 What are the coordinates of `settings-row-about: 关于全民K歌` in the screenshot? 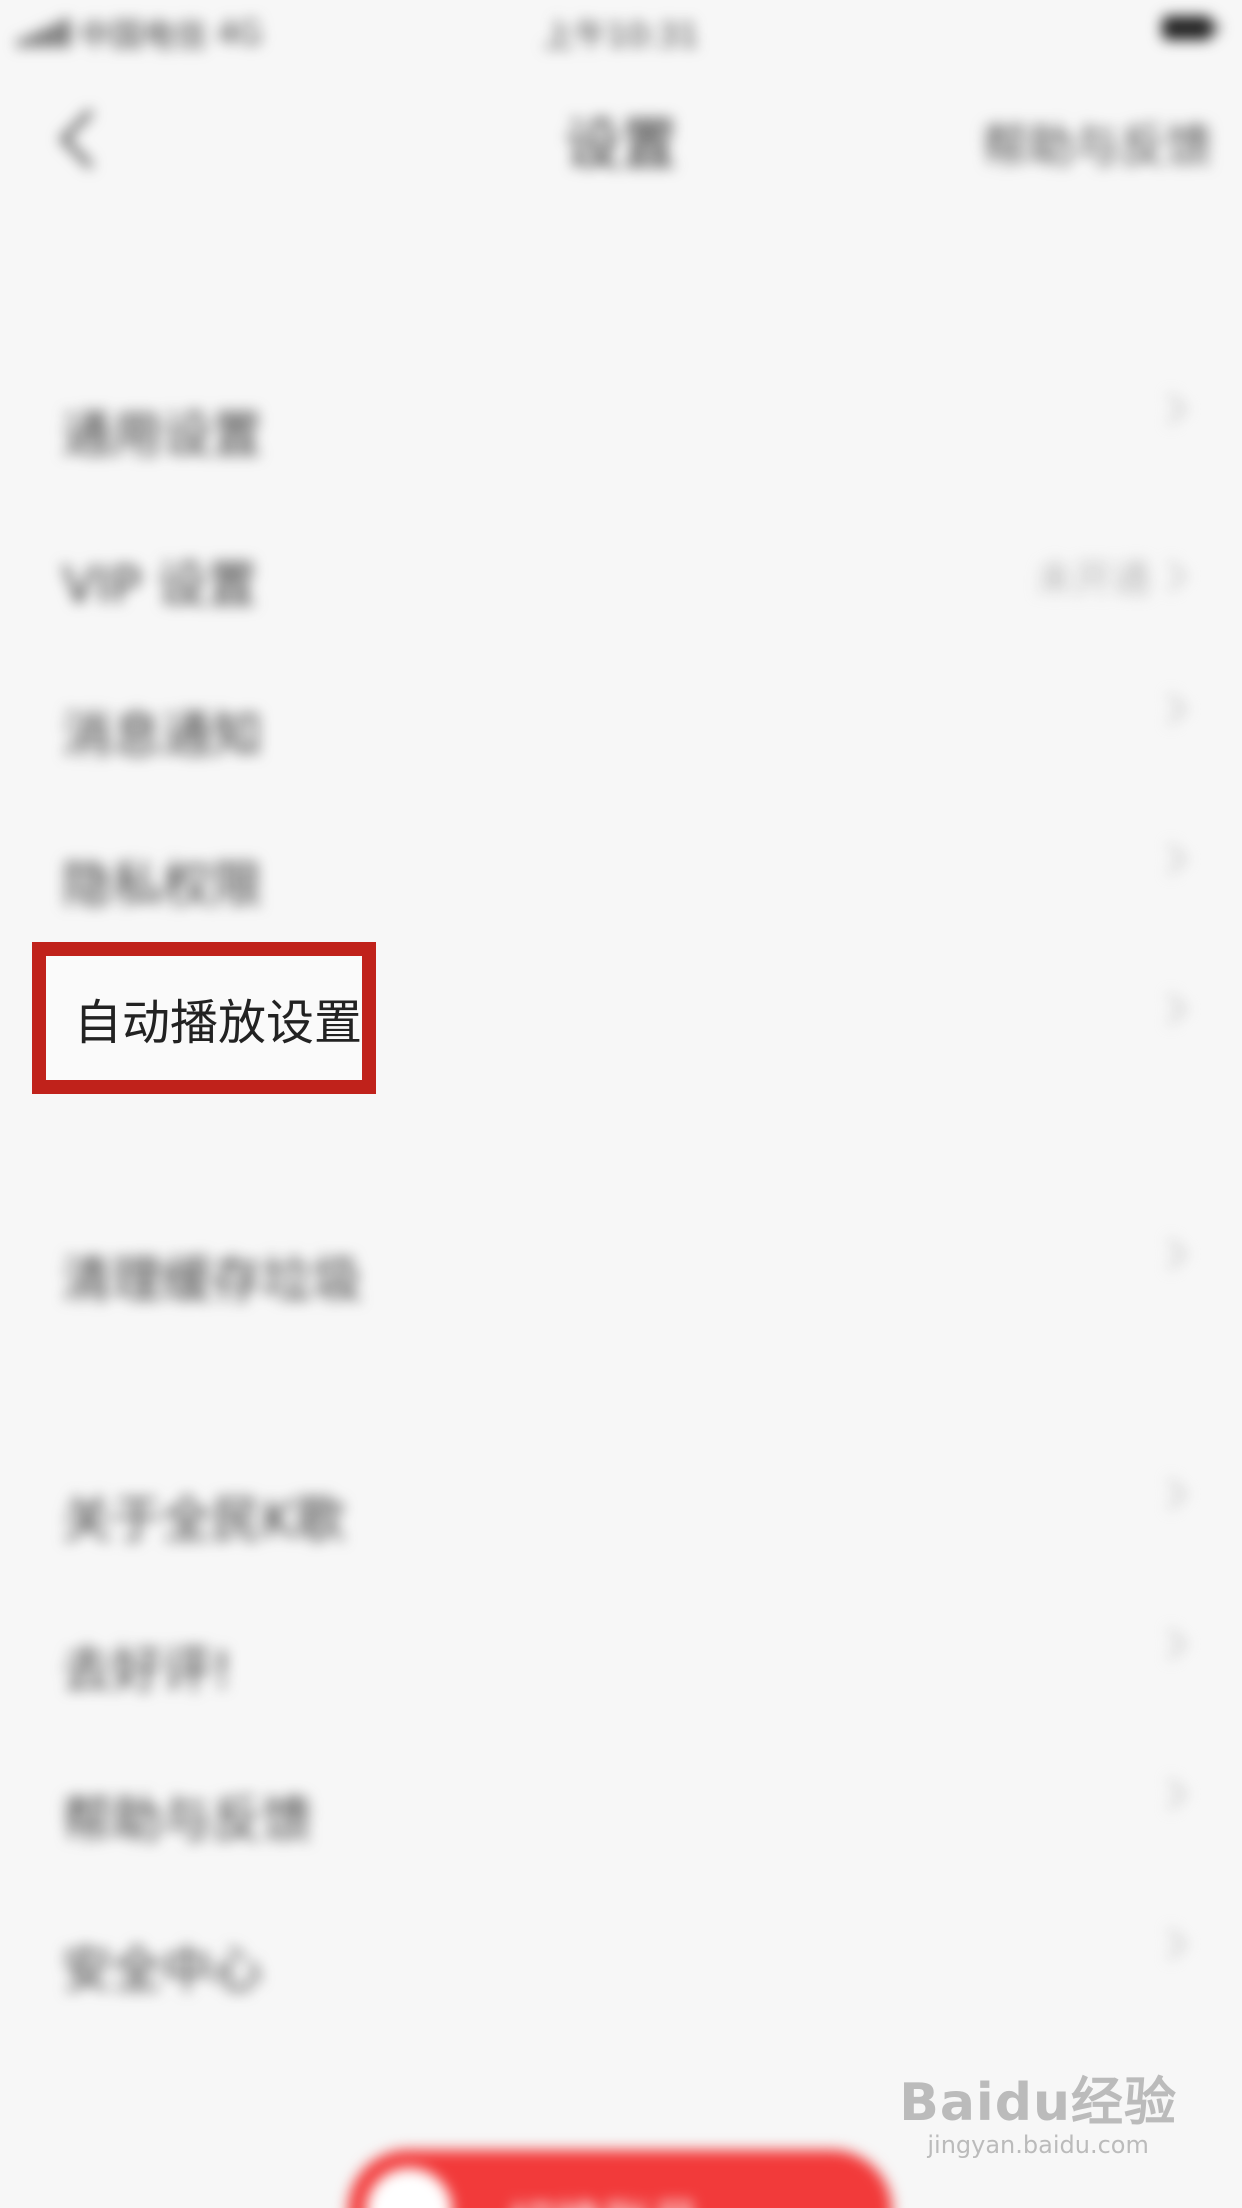 It's located at (621, 1510).